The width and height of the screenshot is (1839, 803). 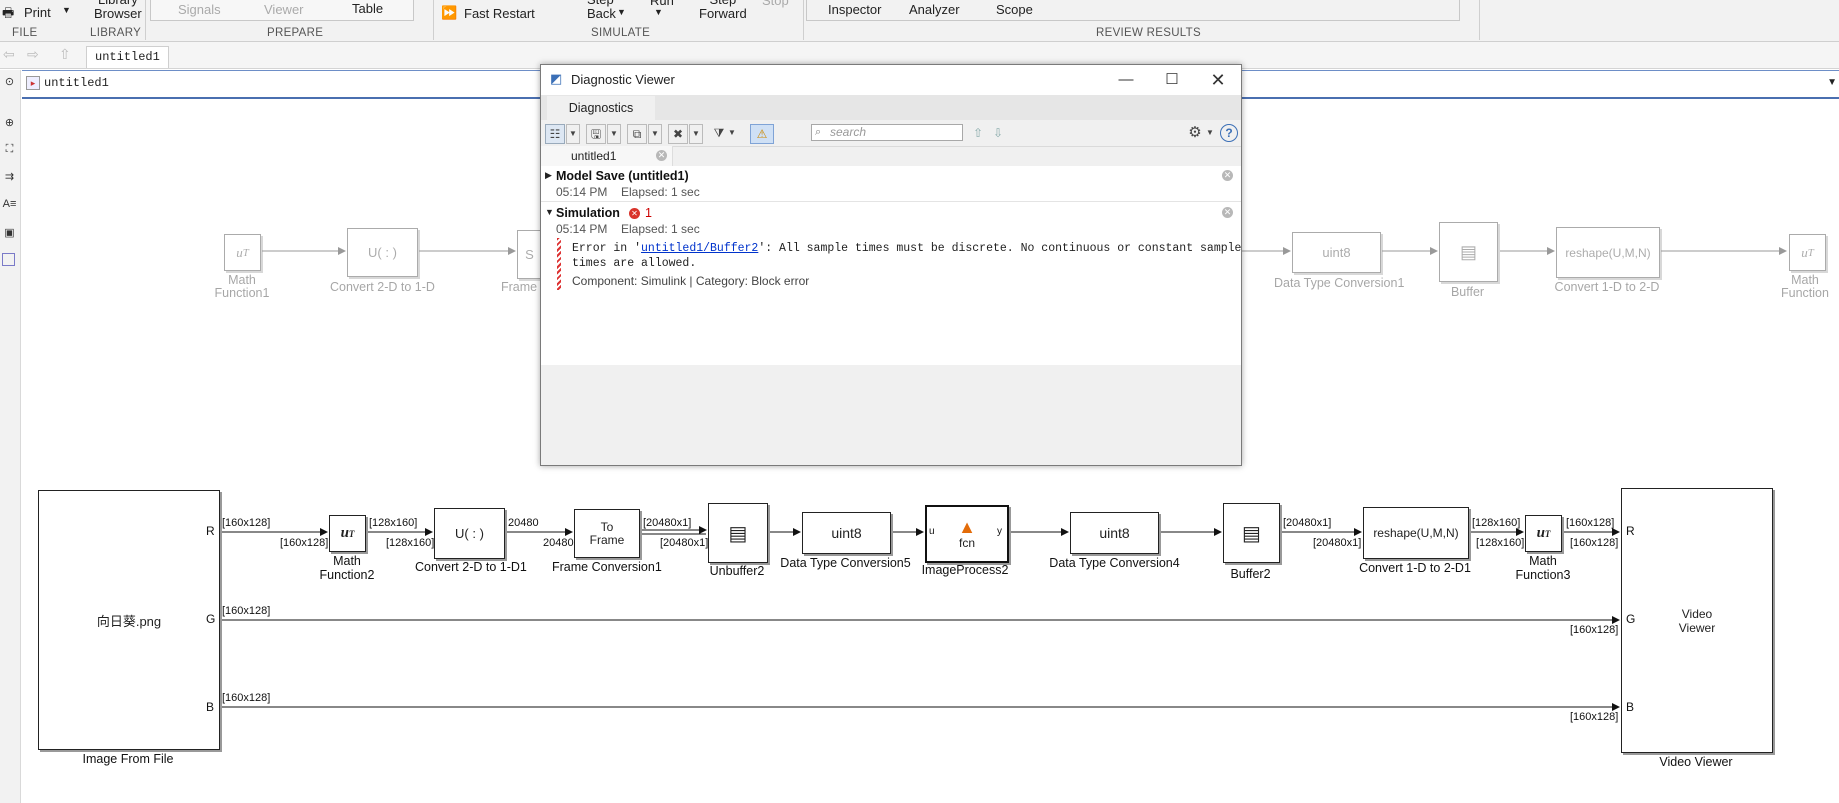 What do you see at coordinates (780, 281) in the screenshot?
I see `category-value: Block error` at bounding box center [780, 281].